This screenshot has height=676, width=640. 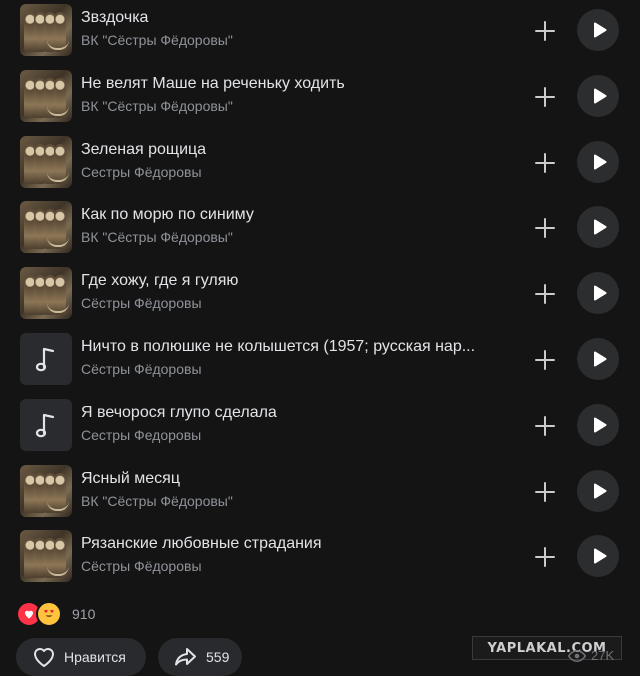 I want to click on like-button: Нравится, so click(x=81, y=657).